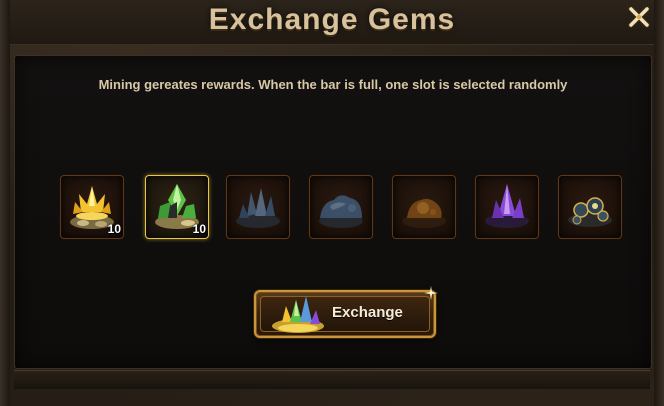  What do you see at coordinates (367, 312) in the screenshot?
I see `exchange-button-label: Exchange` at bounding box center [367, 312].